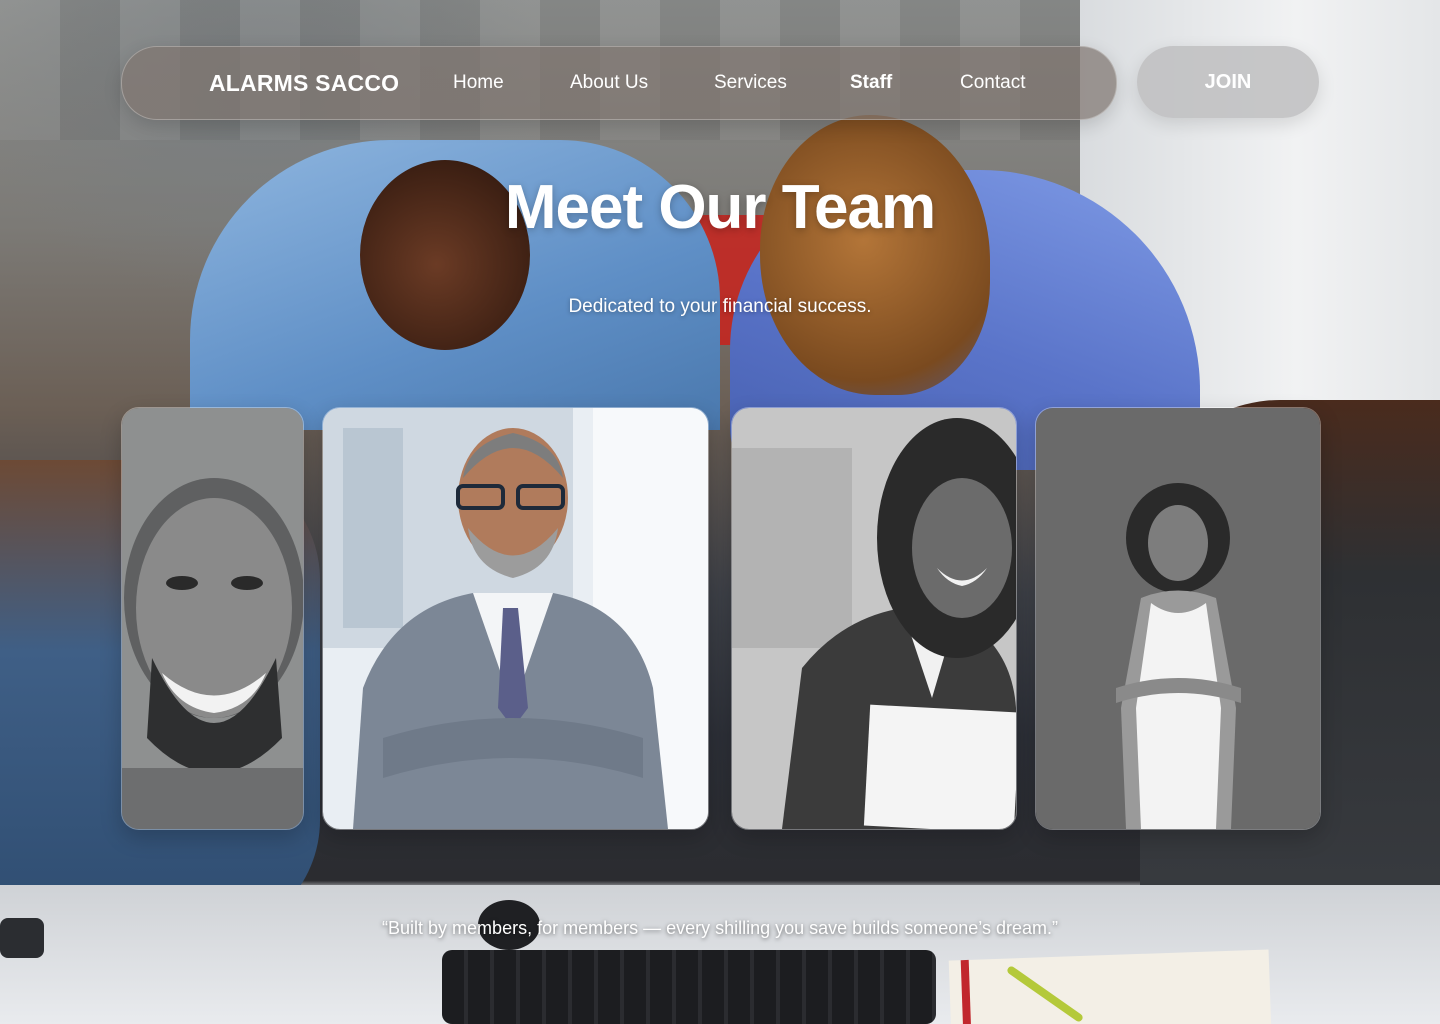  I want to click on nav-link-home: Home, so click(478, 83).